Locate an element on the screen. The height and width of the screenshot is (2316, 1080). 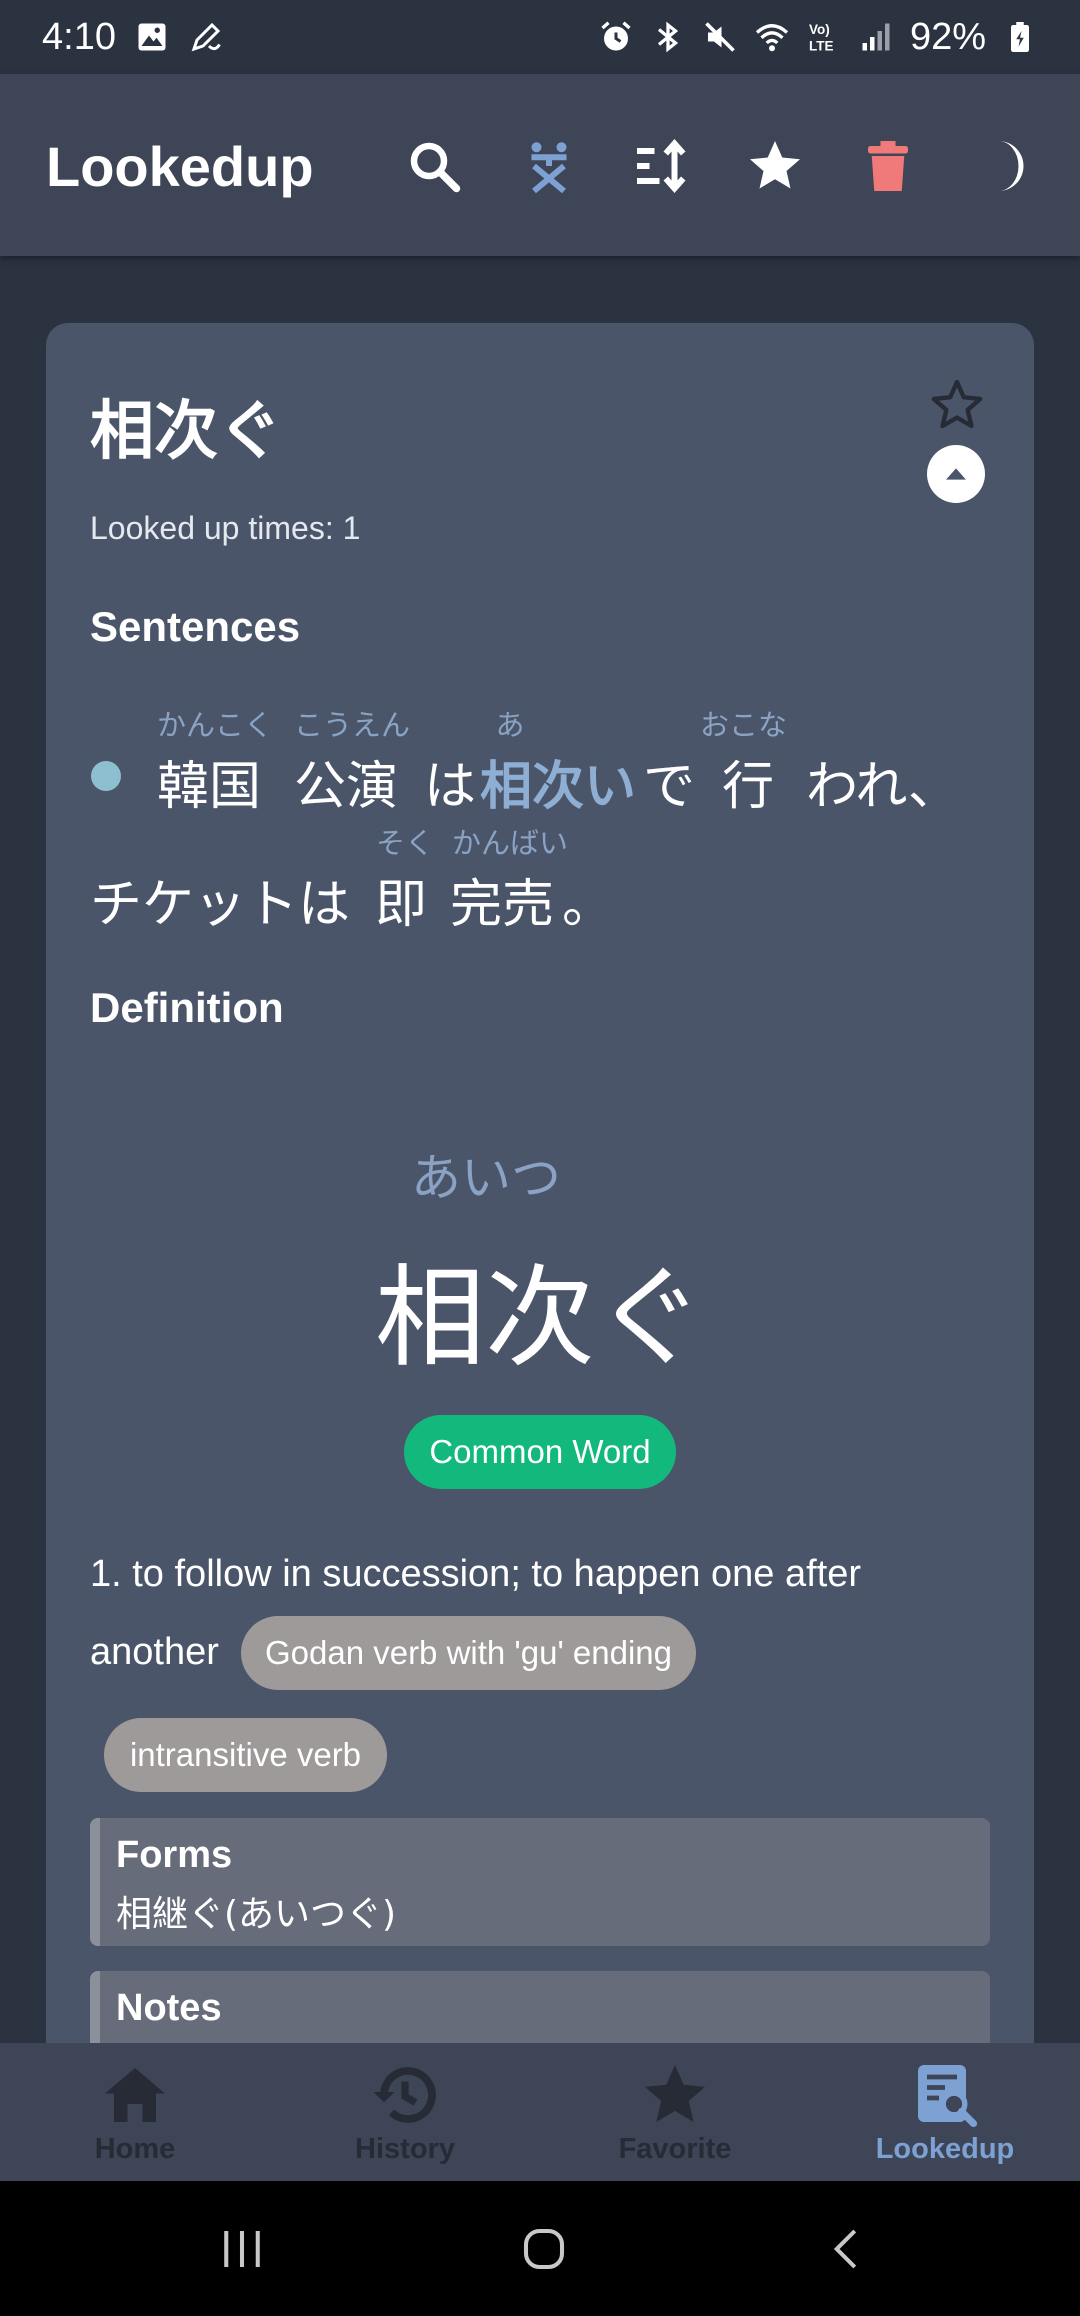
history-icon is located at coordinates (404, 2095).